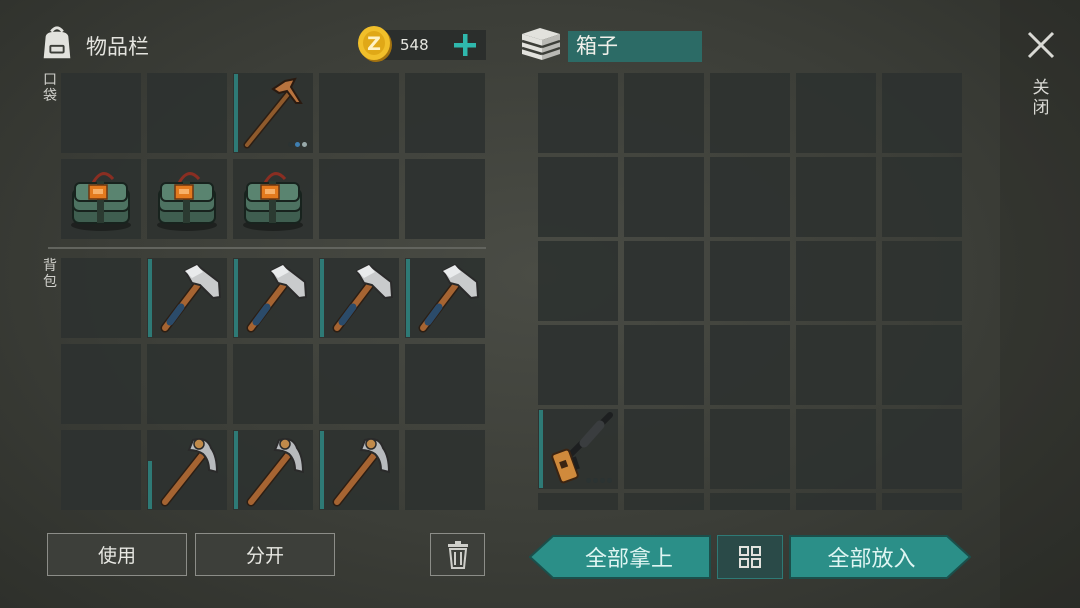 This screenshot has width=1080, height=608. What do you see at coordinates (628, 559) in the screenshot?
I see `take-all-label: 全部拿上` at bounding box center [628, 559].